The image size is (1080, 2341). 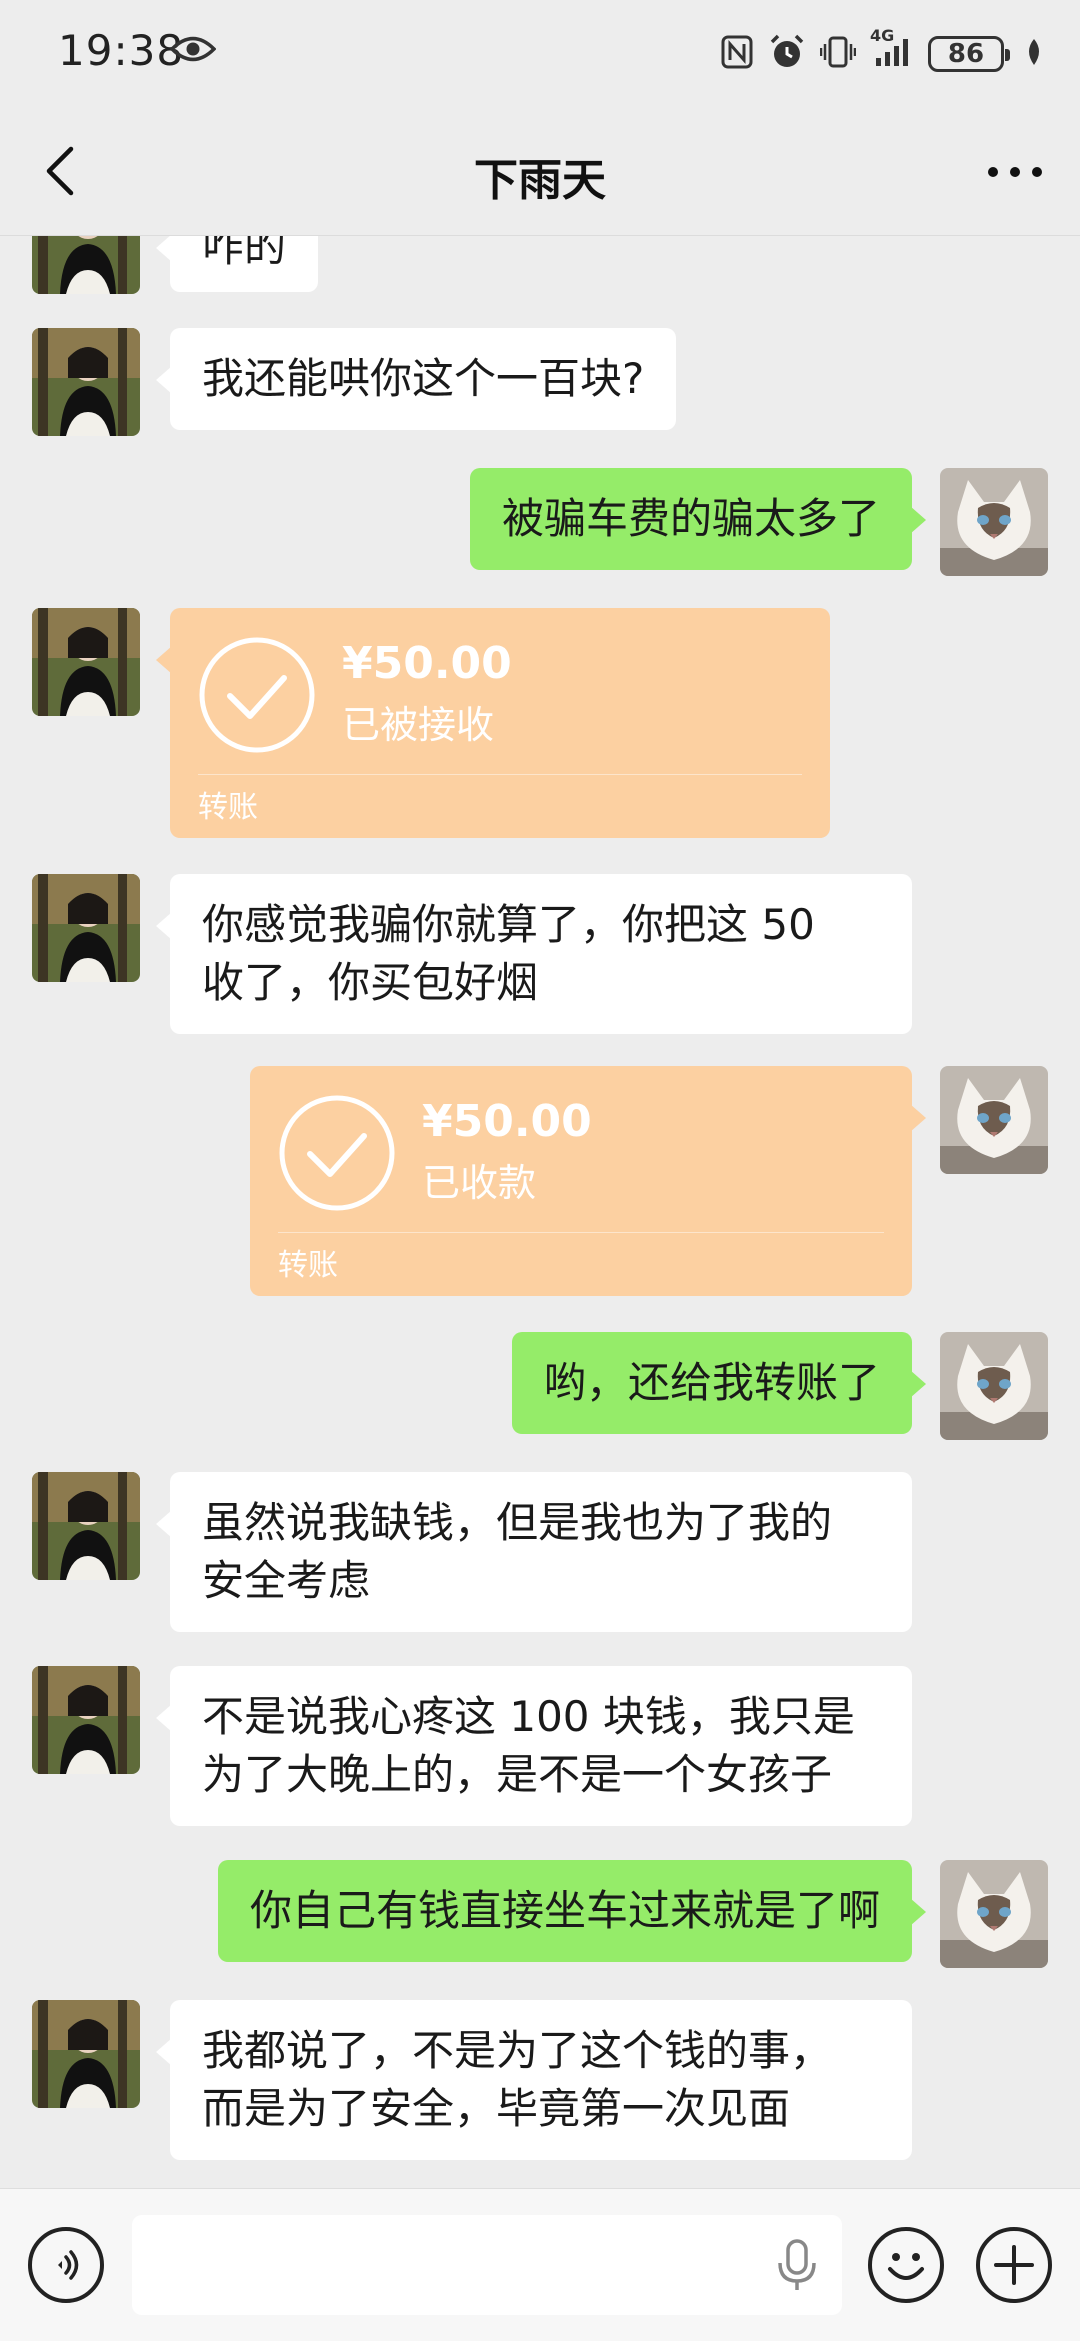 I want to click on emoji-button, so click(x=906, y=2265).